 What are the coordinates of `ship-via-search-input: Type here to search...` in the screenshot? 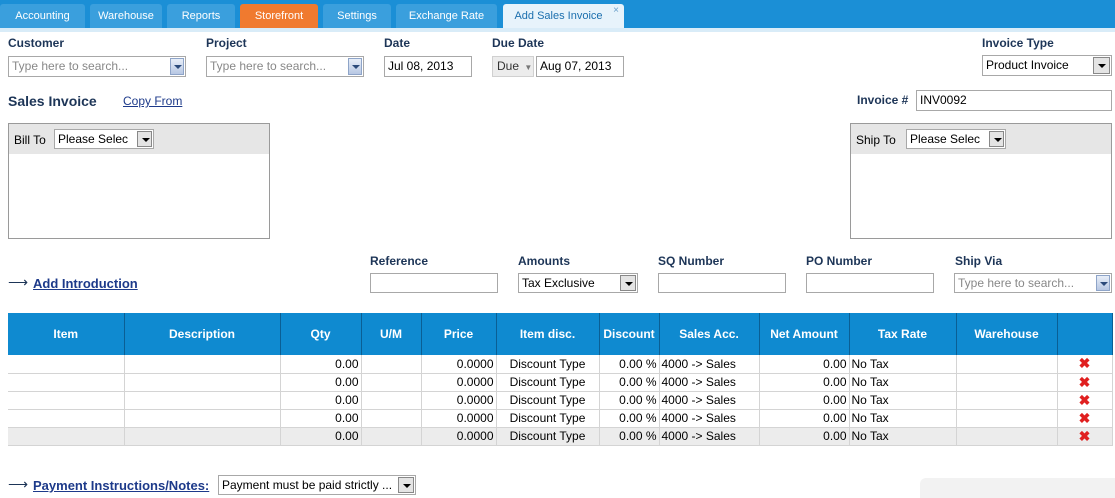 It's located at (1033, 283).